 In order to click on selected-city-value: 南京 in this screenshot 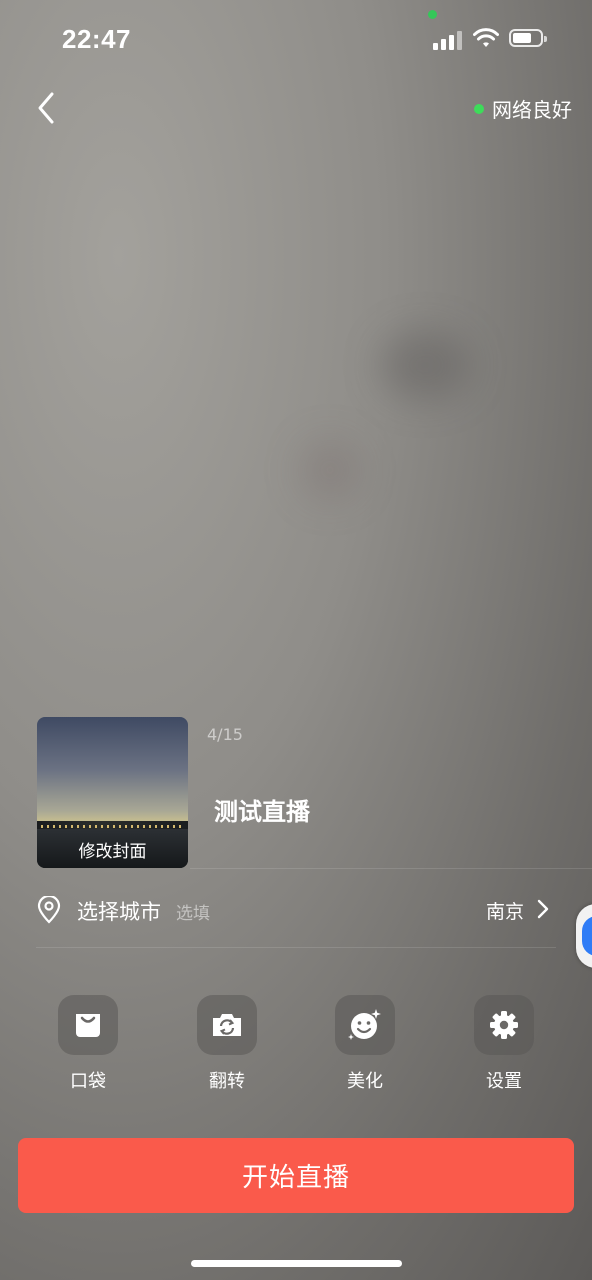, I will do `click(504, 912)`.